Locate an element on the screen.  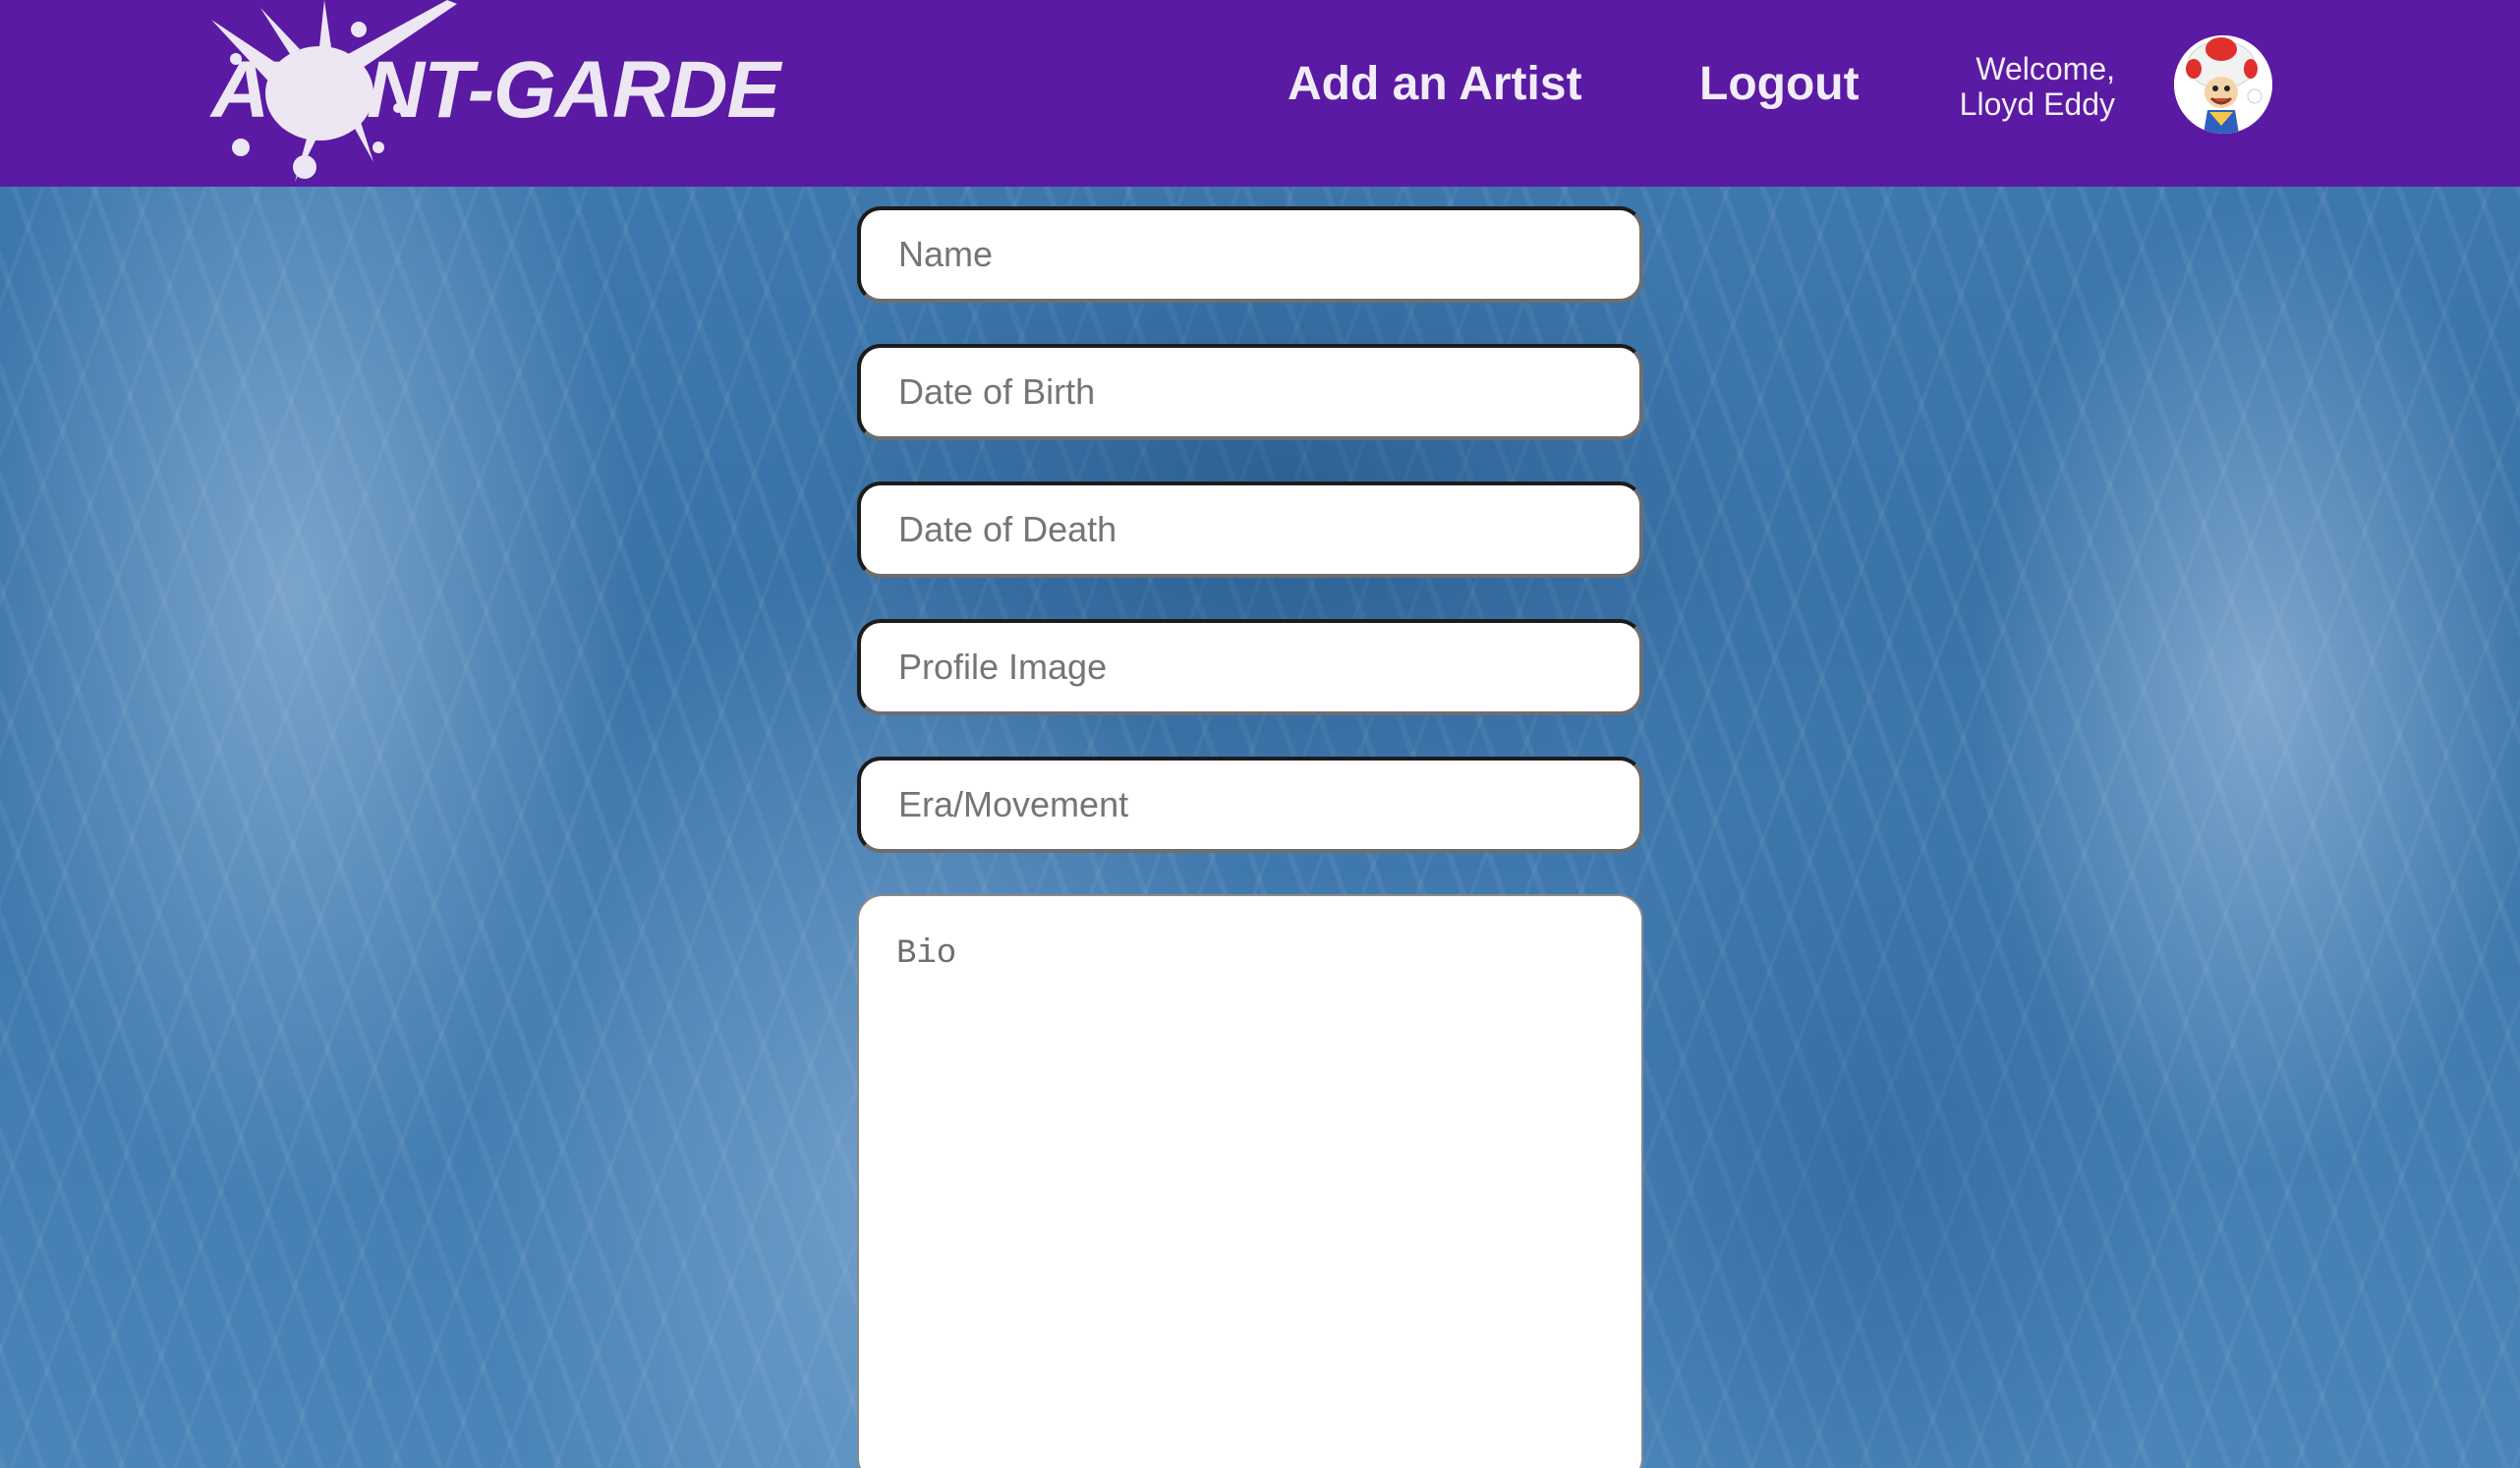
logout-link: Logout is located at coordinates (1779, 84).